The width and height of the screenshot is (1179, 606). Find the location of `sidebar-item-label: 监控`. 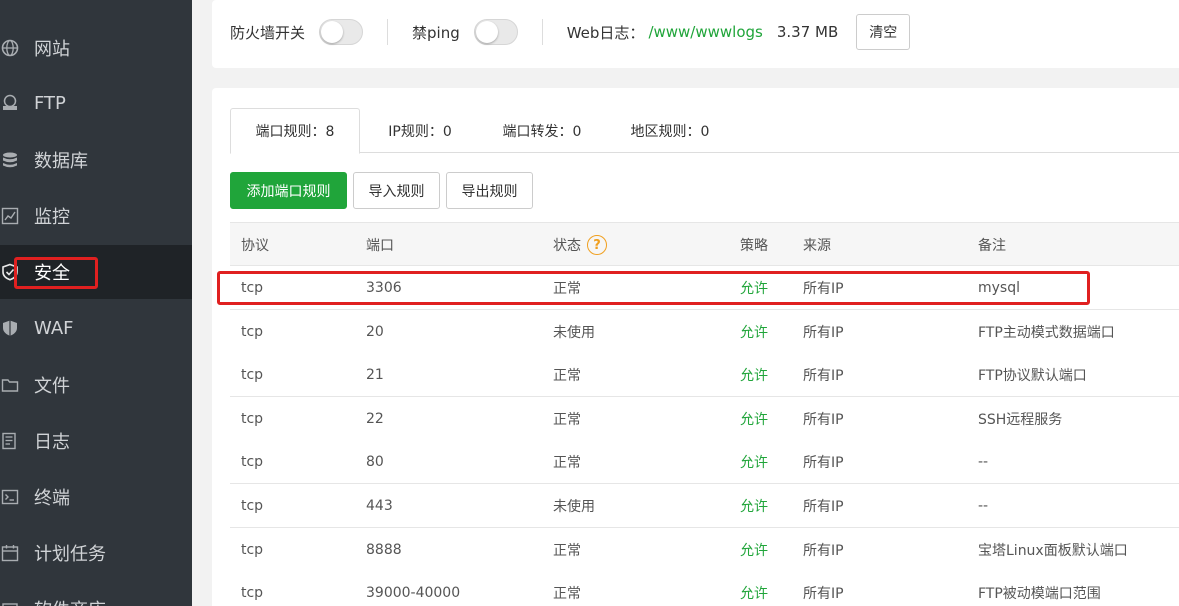

sidebar-item-label: 监控 is located at coordinates (52, 217).